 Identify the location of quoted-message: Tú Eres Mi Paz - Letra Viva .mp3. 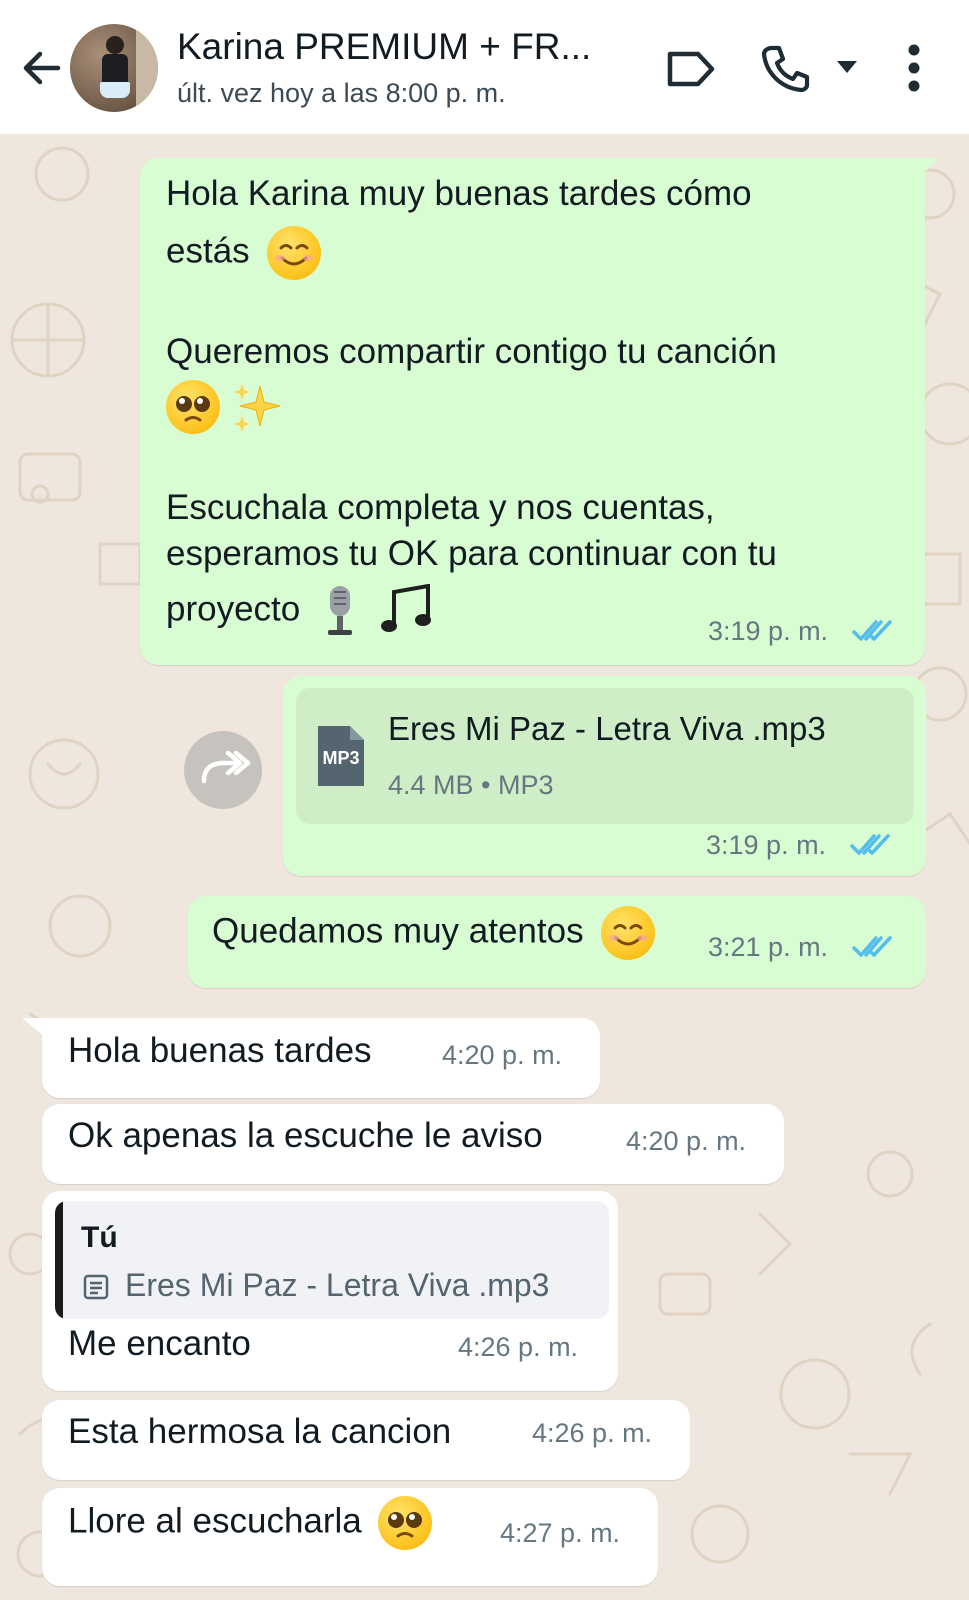
(332, 1260).